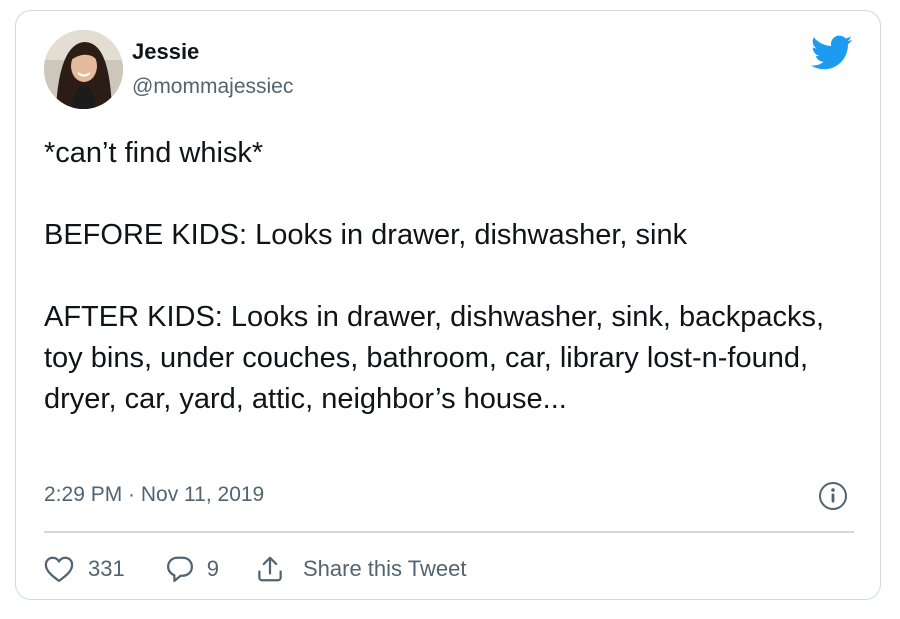  I want to click on twitter-bird-icon, so click(832, 53).